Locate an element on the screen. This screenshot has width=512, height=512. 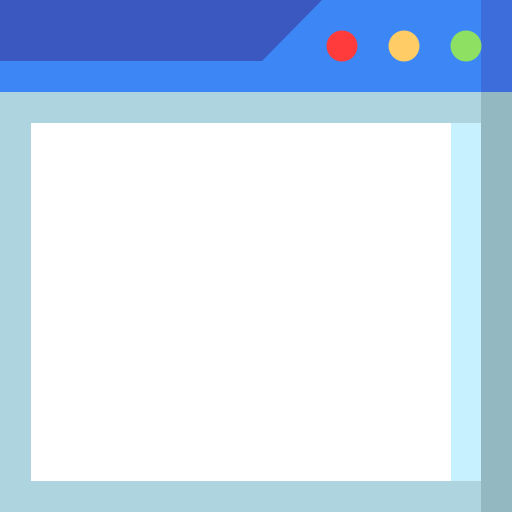
content-right-strip is located at coordinates (466, 302).